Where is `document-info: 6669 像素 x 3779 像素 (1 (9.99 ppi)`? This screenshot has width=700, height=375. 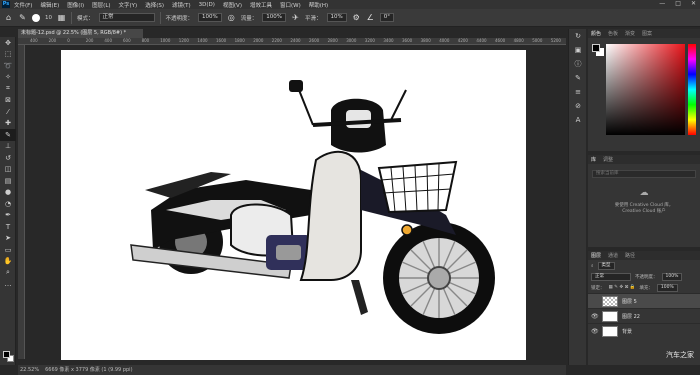 document-info: 6669 像素 x 3779 像素 (1 (9.99 ppi) is located at coordinates (88, 370).